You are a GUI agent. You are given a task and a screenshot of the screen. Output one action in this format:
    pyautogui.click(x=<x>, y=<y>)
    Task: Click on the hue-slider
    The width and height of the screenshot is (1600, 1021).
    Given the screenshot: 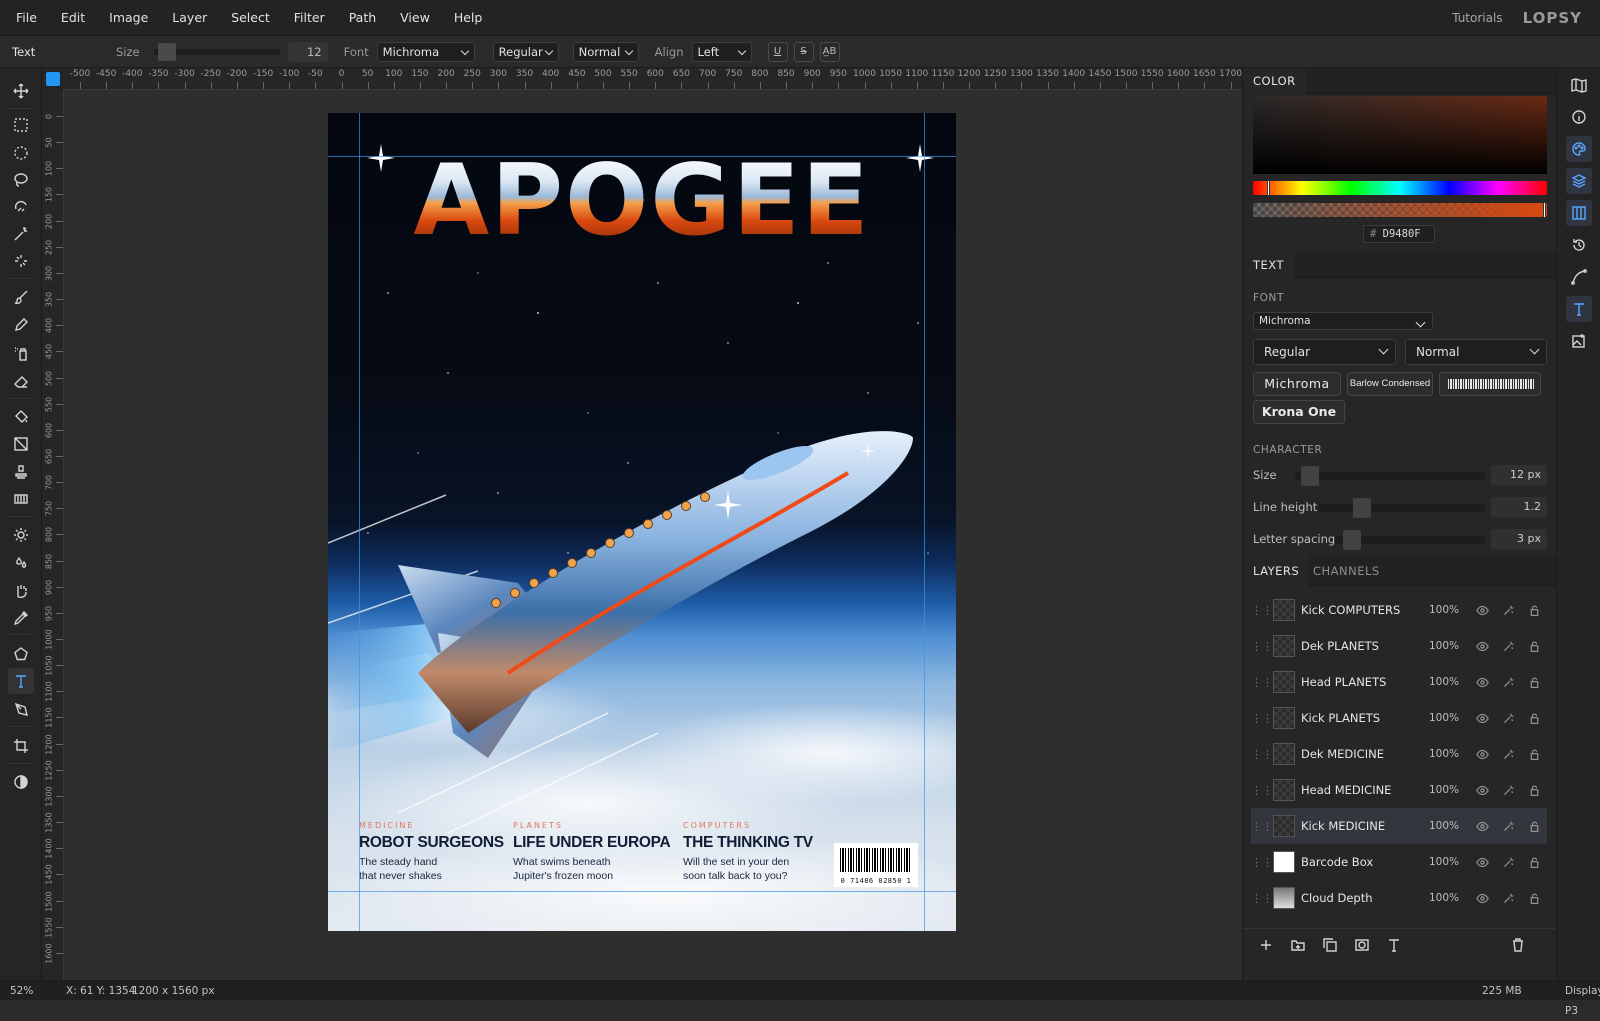 What is the action you would take?
    pyautogui.click(x=1400, y=188)
    